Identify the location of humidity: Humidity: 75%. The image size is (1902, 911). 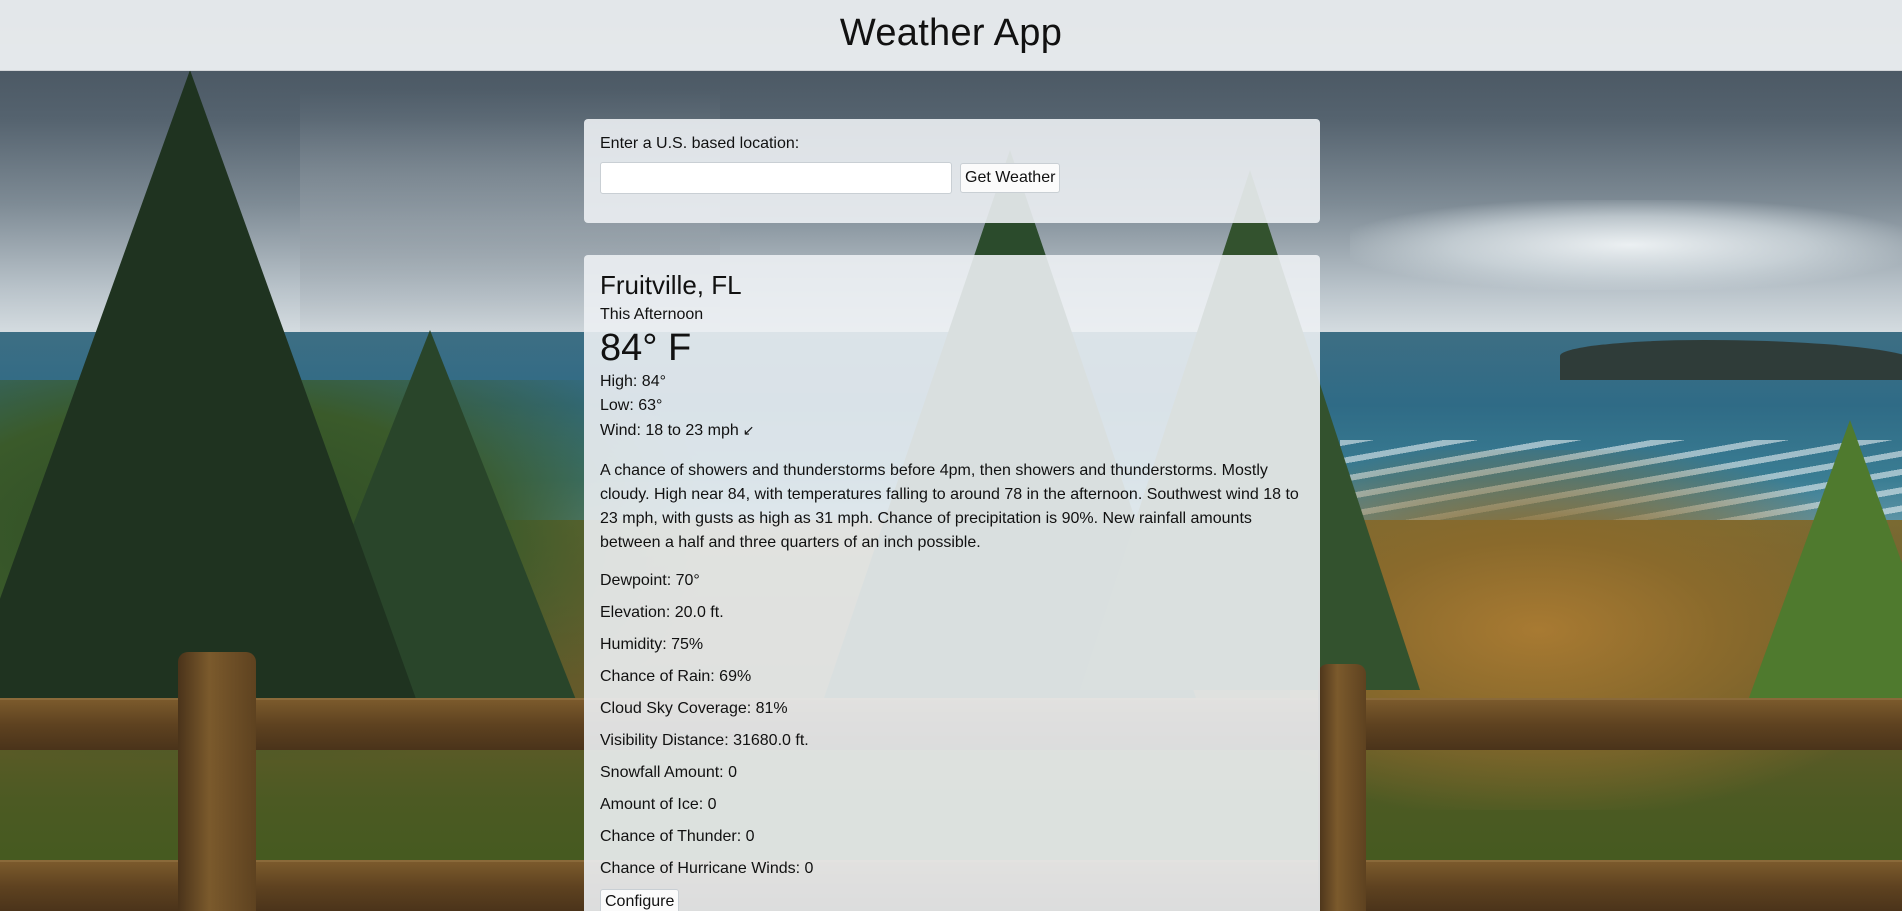
(652, 645).